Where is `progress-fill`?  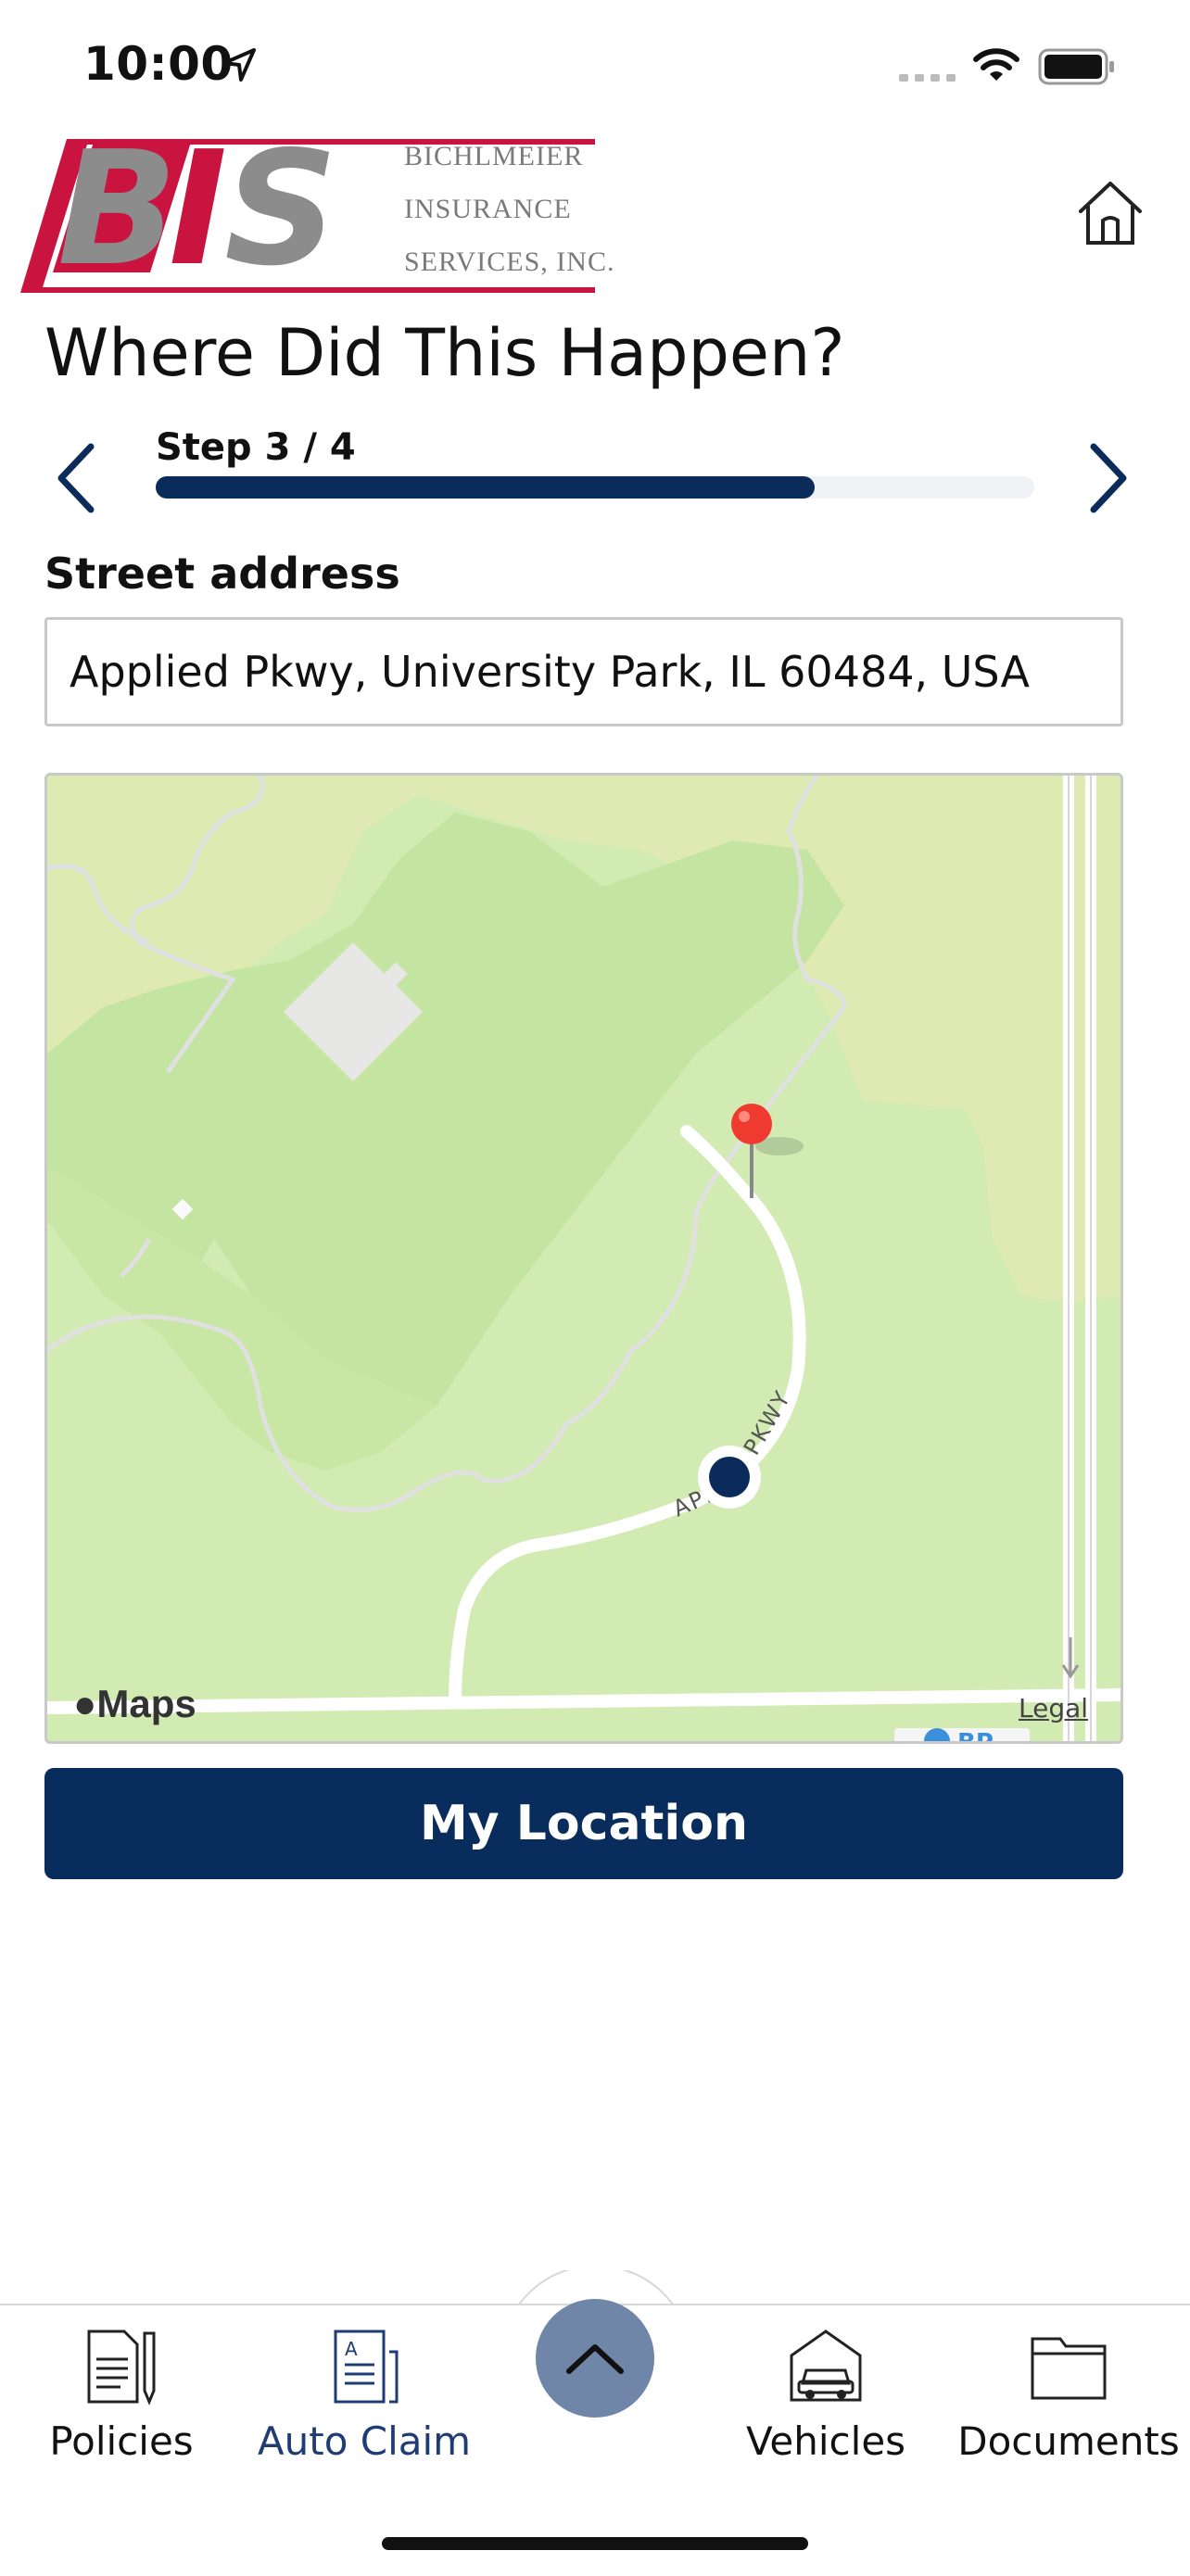
progress-fill is located at coordinates (485, 487).